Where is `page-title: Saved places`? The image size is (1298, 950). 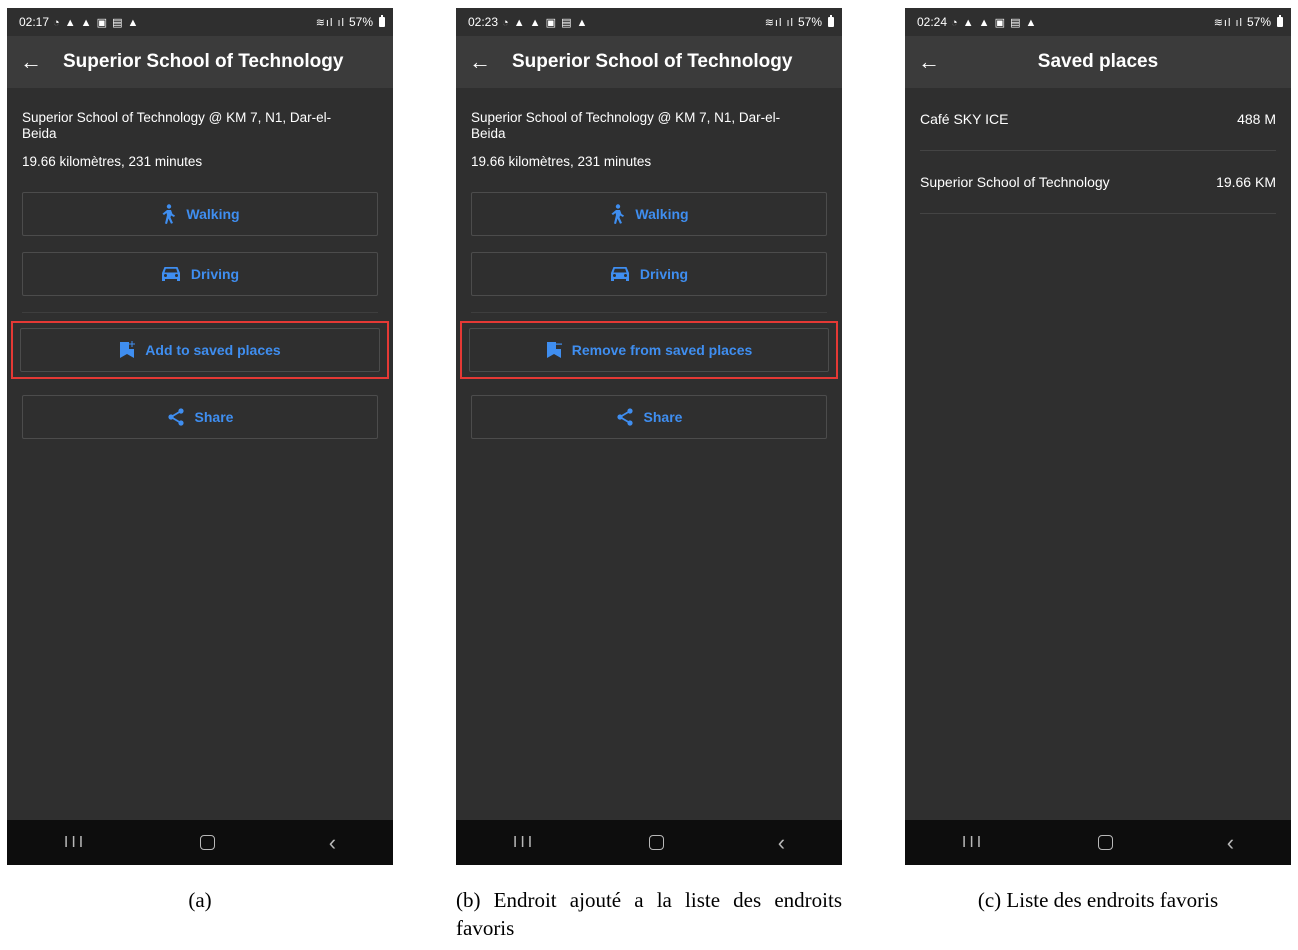
page-title: Saved places is located at coordinates (1098, 61).